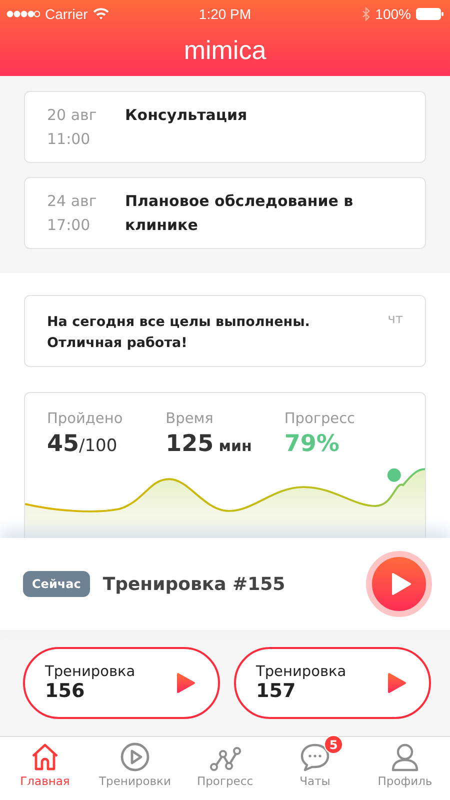  Describe the element at coordinates (332, 683) in the screenshot. I see `workout-pill: Тренировка 157` at that location.